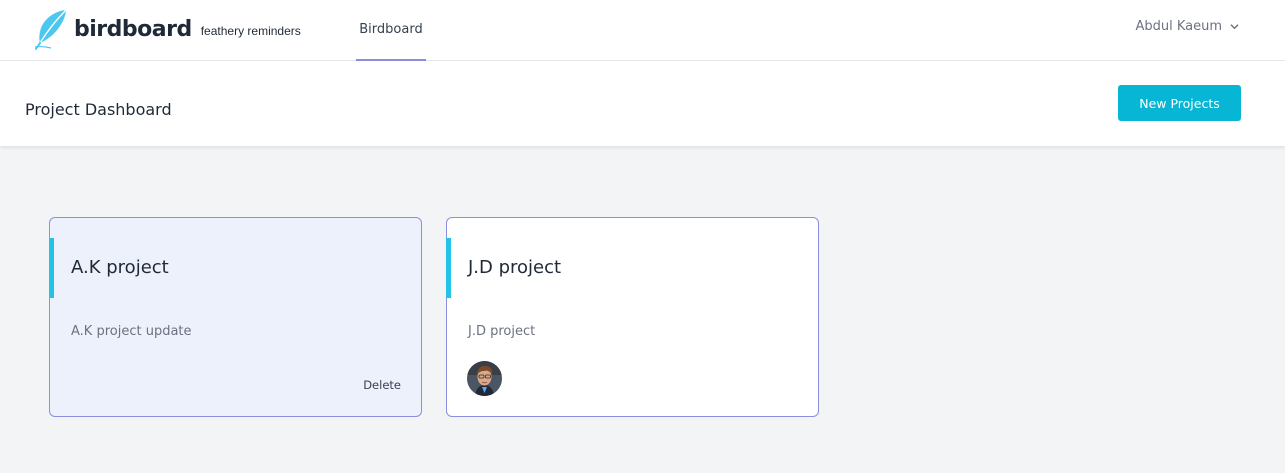 Image resolution: width=1285 pixels, height=473 pixels. Describe the element at coordinates (50, 29) in the screenshot. I see `feather-logo-icon` at that location.